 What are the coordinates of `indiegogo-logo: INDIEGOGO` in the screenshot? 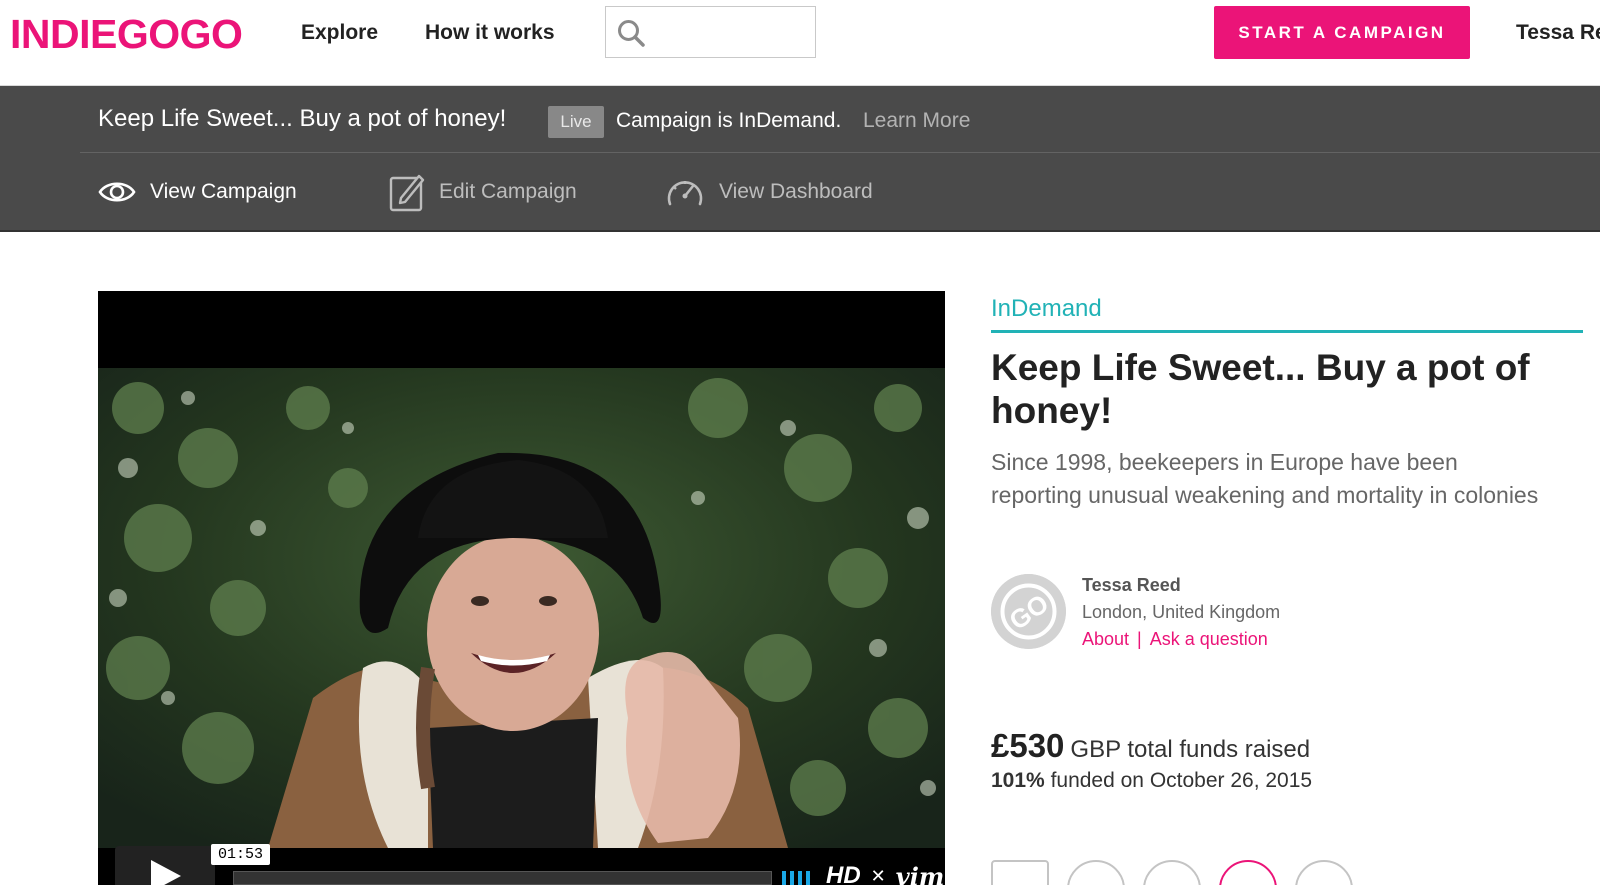 It's located at (126, 34).